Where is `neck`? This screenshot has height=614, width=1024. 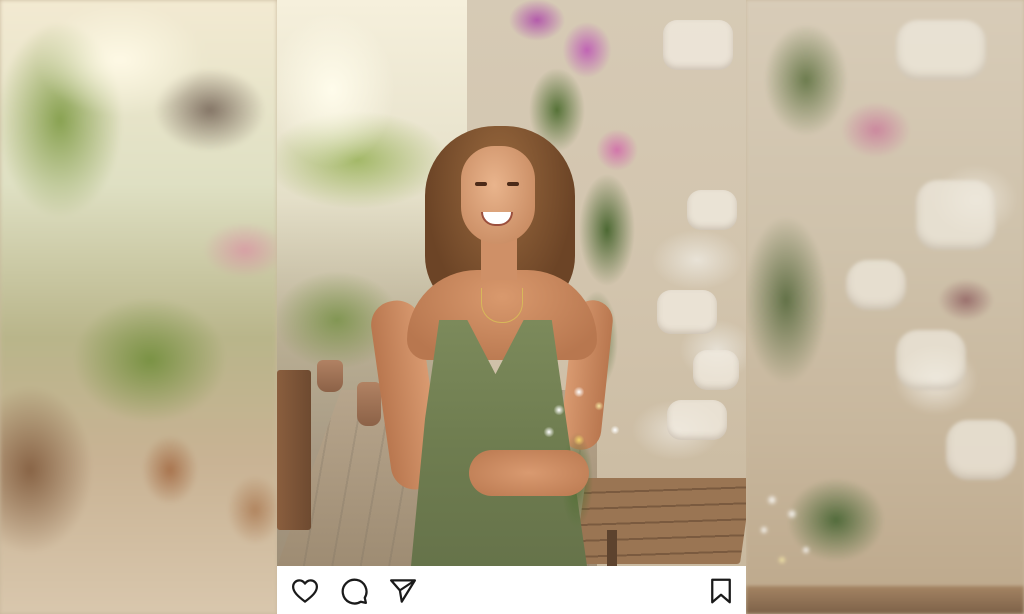 neck is located at coordinates (499, 259).